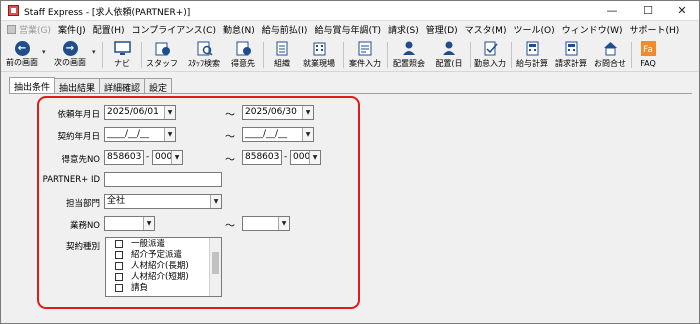 This screenshot has width=700, height=324. Describe the element at coordinates (319, 49) in the screenshot. I see `building-icon` at that location.